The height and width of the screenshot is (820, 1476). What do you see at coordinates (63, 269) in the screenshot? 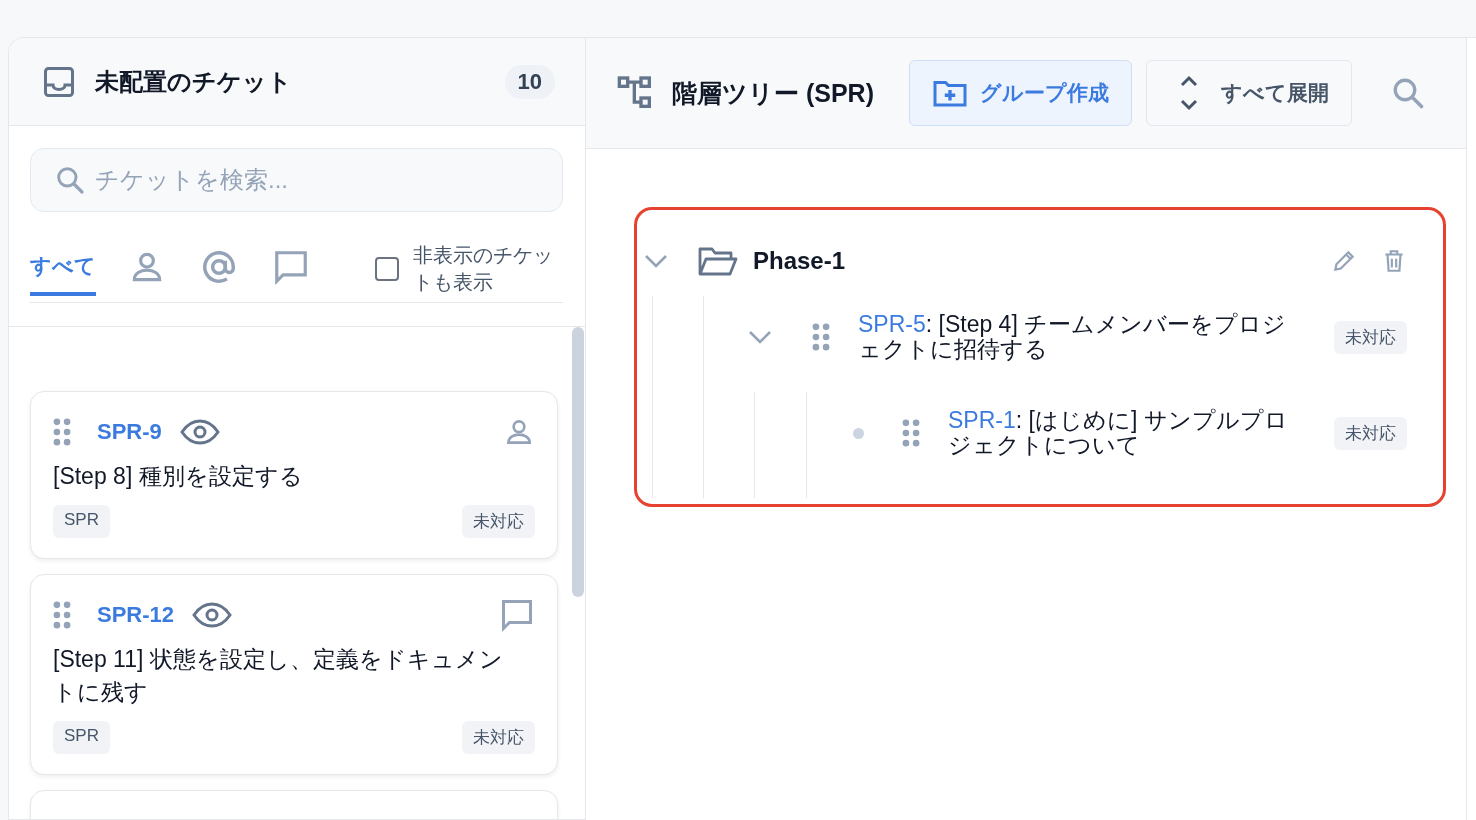
I see `filter-tab: すべて` at bounding box center [63, 269].